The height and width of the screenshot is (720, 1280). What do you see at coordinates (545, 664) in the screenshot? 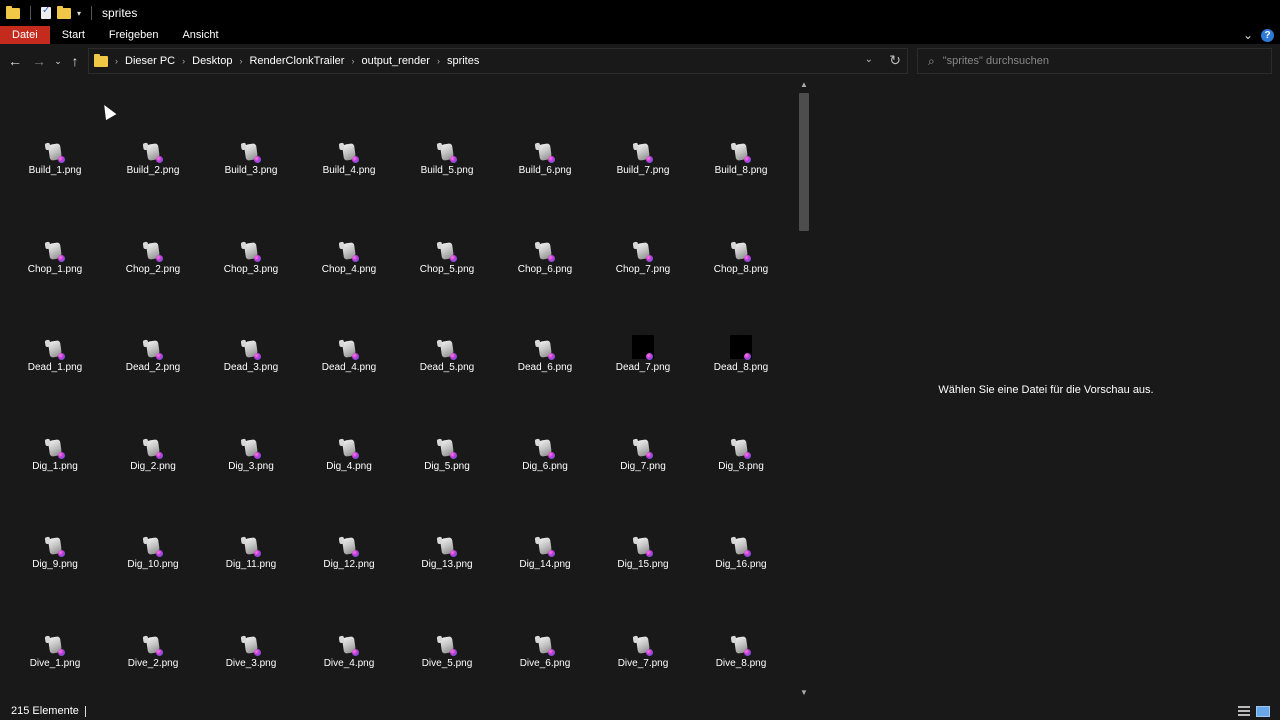
I see `file-item: Dive_6.png` at bounding box center [545, 664].